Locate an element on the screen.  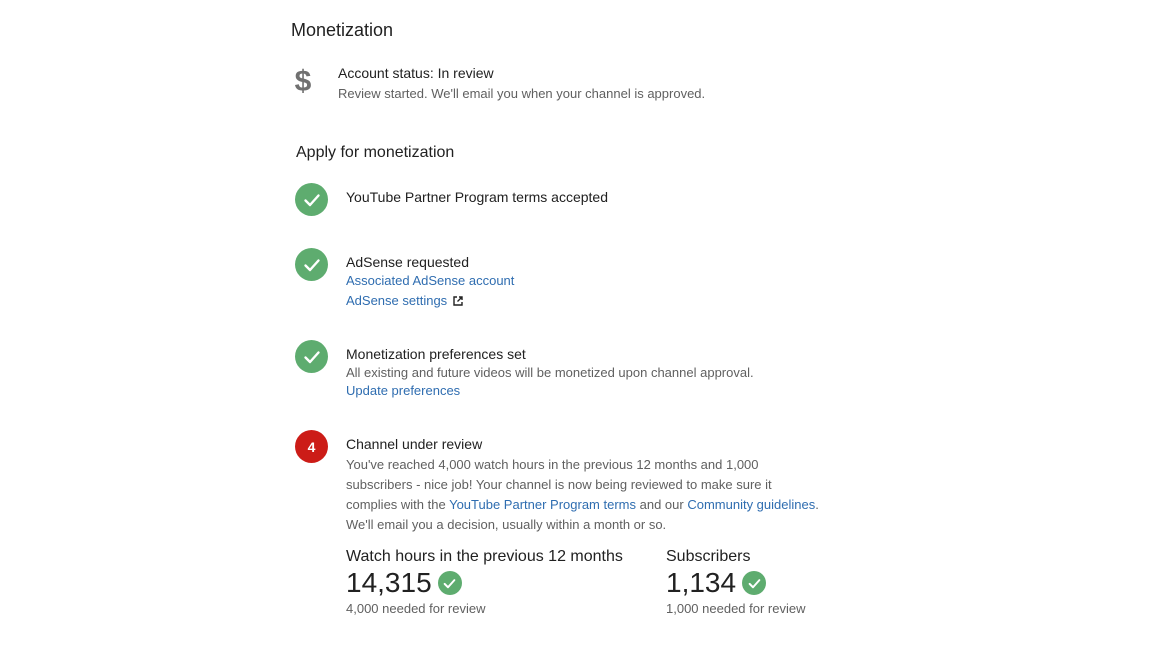
watch-hours-stat: 14,315 is located at coordinates (404, 583).